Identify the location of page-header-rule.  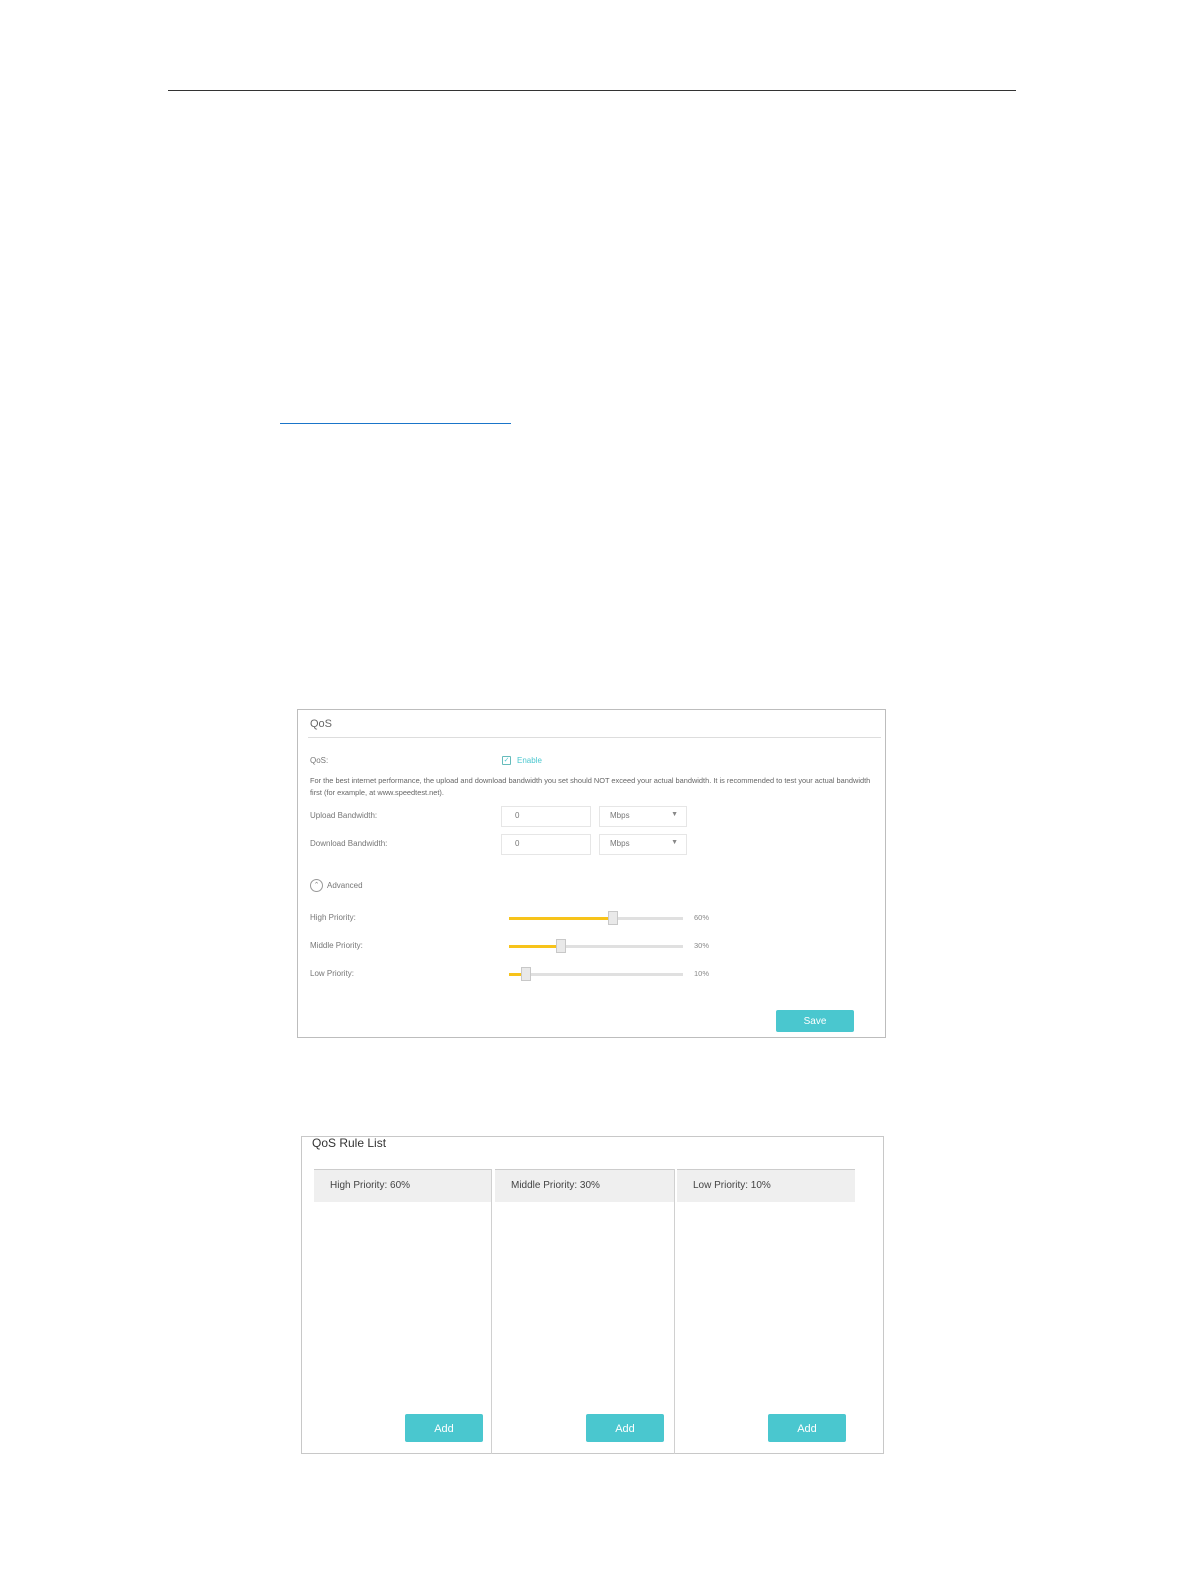
(592, 90).